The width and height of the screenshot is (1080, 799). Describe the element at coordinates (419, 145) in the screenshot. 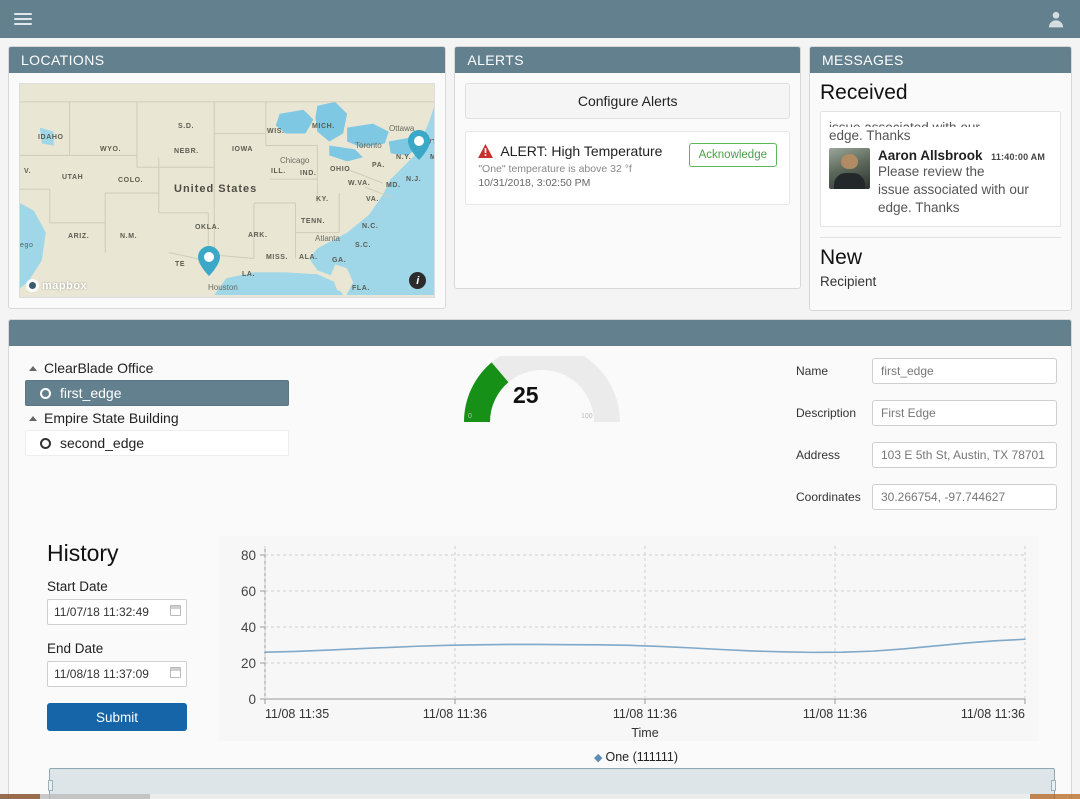

I see `pin-empire-state-building` at that location.